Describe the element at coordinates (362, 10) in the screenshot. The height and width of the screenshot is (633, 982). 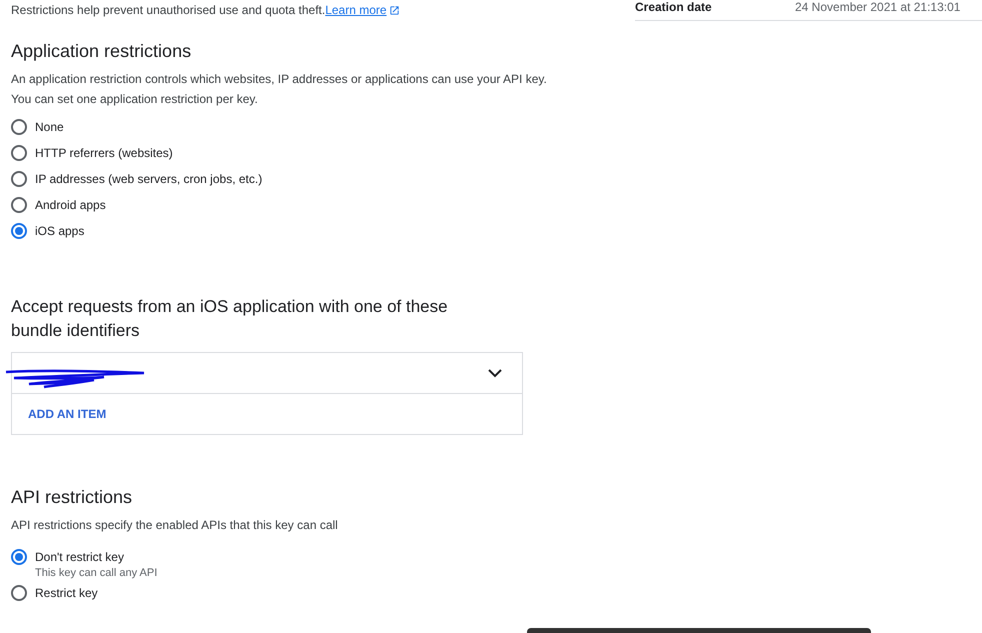
I see `learn-more-link: Learn more` at that location.